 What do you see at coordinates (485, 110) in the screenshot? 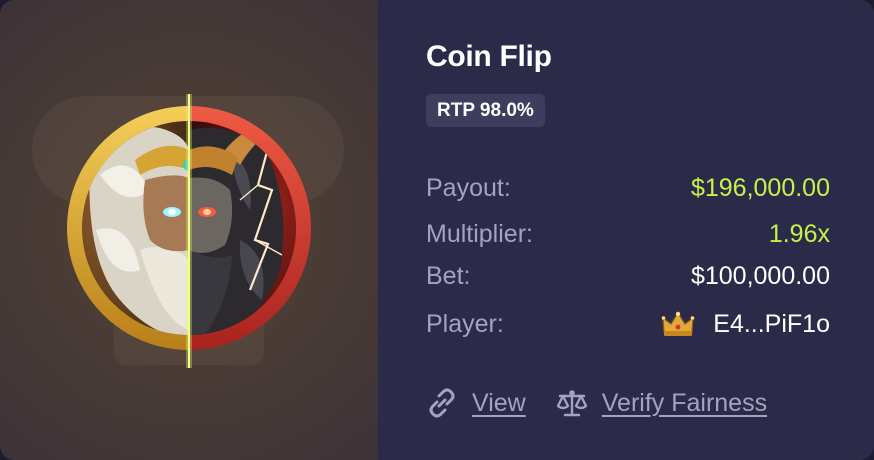
I see `rtp-badge: RTP 98.0%` at bounding box center [485, 110].